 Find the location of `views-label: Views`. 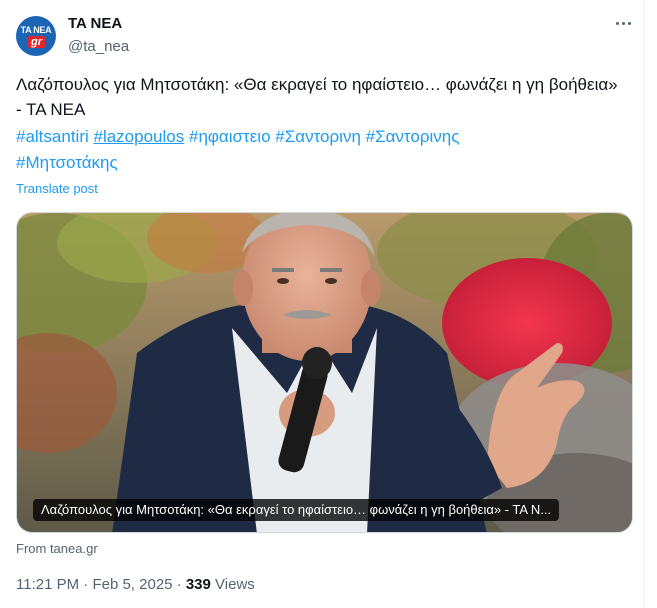

views-label: Views is located at coordinates (235, 584).